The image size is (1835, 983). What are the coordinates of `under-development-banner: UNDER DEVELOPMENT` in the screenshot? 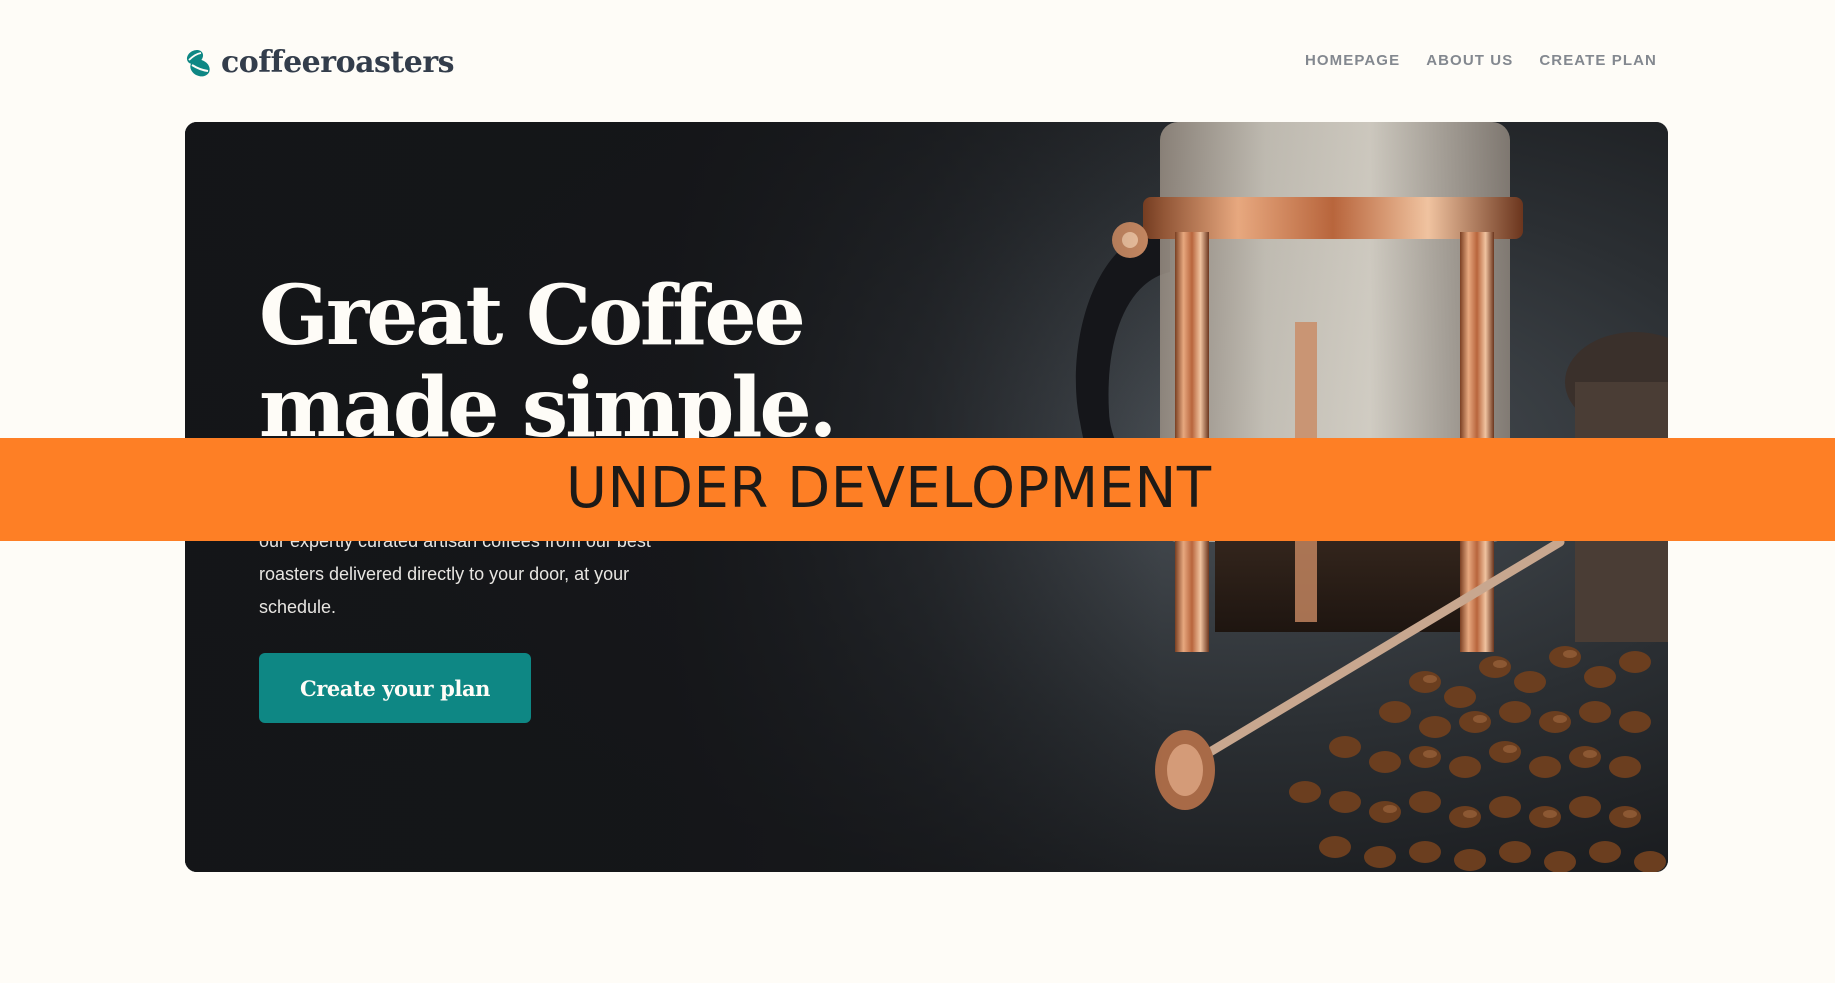 It's located at (917, 489).